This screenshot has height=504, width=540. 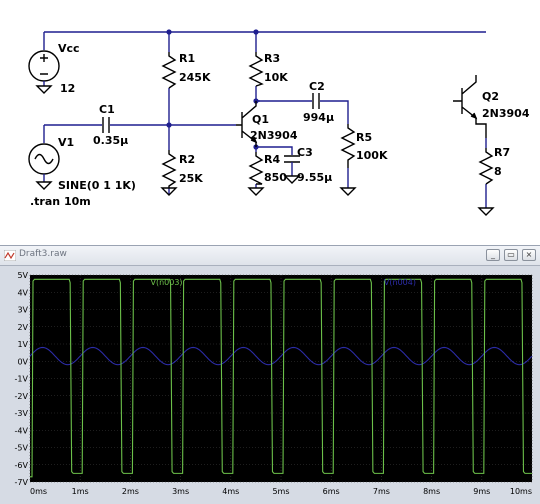 I want to click on r1-name: R1, so click(x=187, y=58).